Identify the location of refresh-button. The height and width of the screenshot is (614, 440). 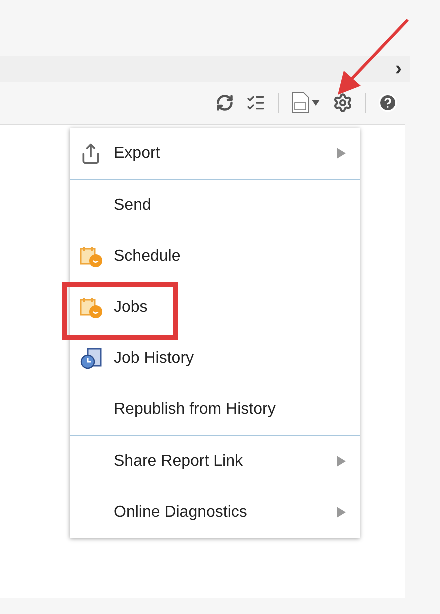
(225, 103).